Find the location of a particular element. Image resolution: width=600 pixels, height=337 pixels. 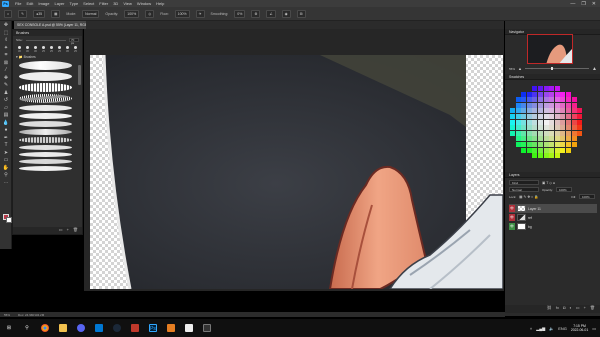

pressure-size-icon: ◉ is located at coordinates (286, 13).